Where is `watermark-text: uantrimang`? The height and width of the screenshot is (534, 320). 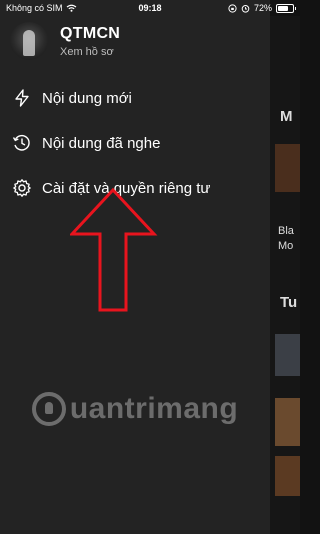
watermark-text: uantrimang is located at coordinates (154, 408).